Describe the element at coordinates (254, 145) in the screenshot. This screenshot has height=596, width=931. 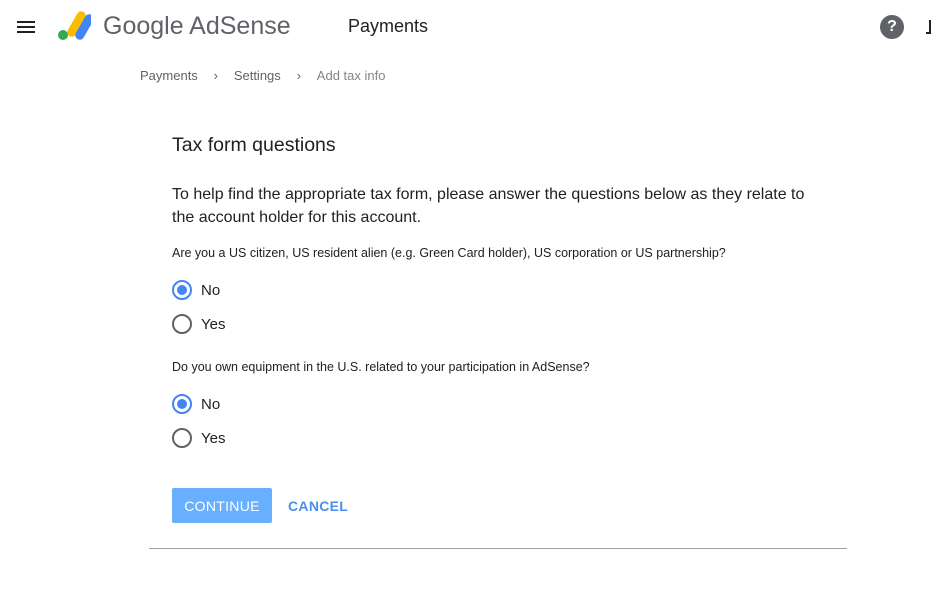
I see `form-title: Tax form questions` at that location.